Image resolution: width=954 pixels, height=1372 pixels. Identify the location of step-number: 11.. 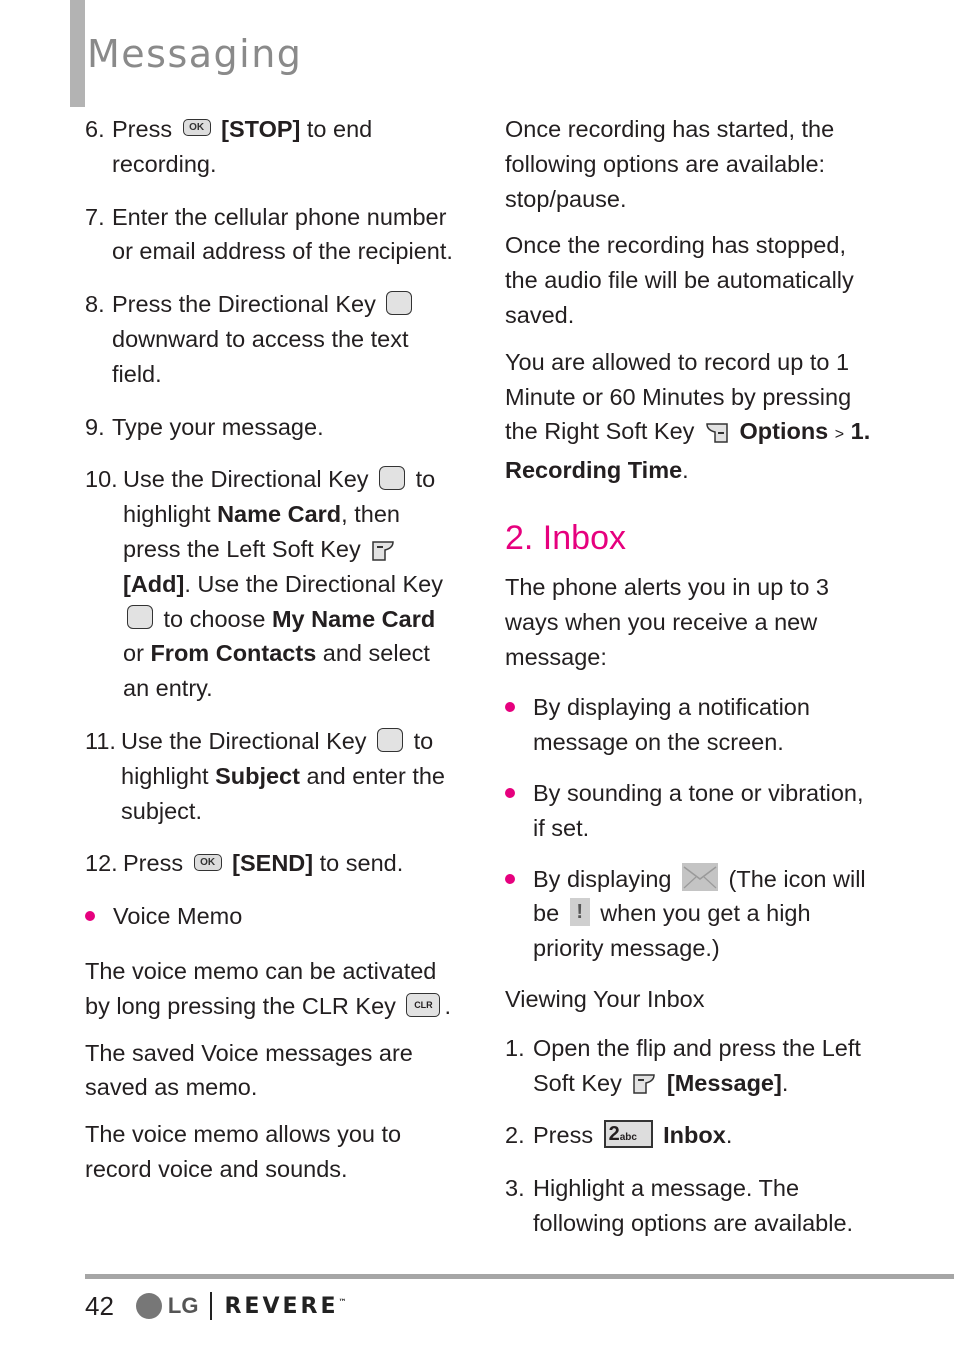
(100, 740).